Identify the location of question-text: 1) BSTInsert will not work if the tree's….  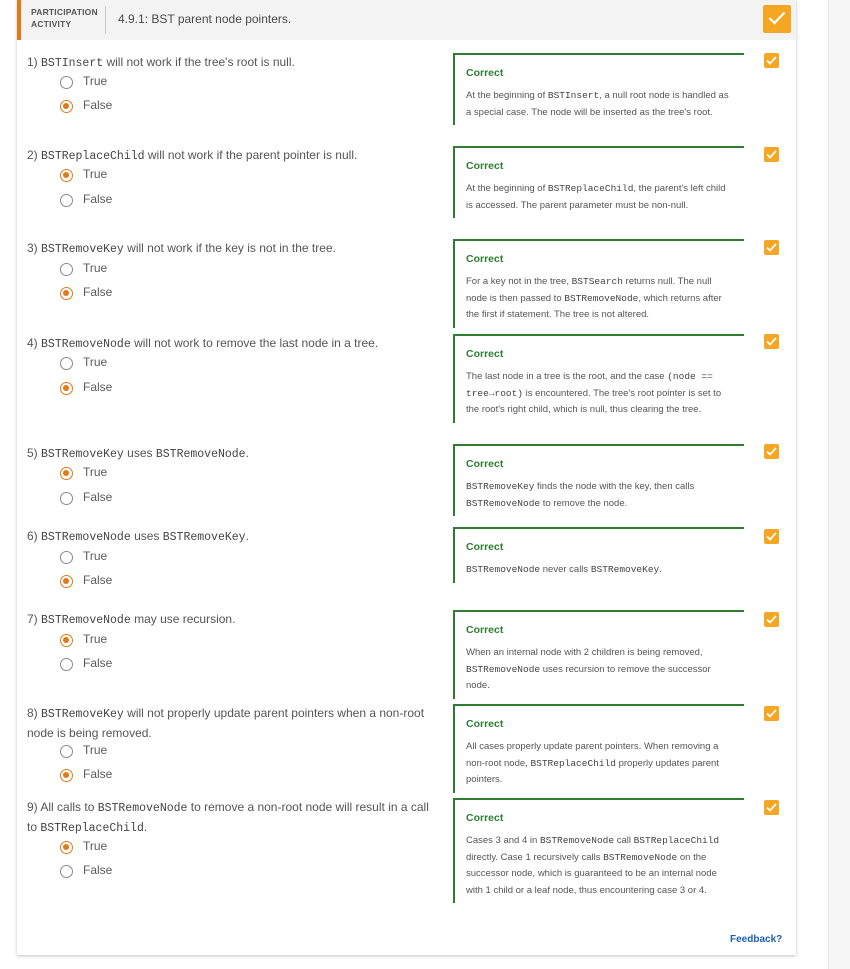
(232, 63).